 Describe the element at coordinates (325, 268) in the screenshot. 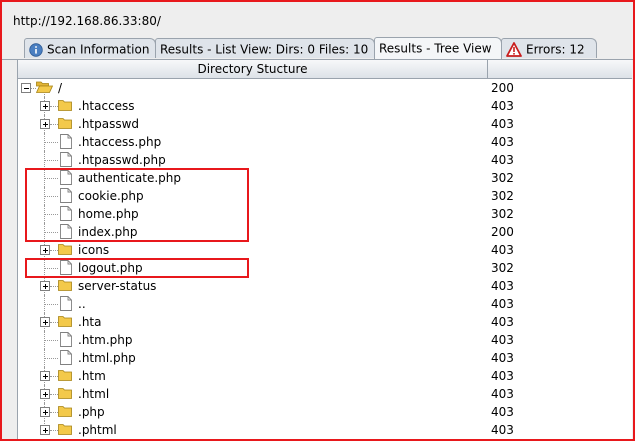

I see `tree-row-logout-php: logout.php 302` at that location.